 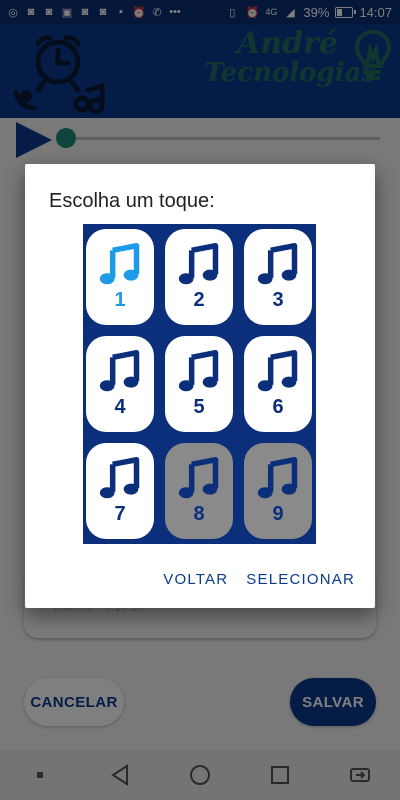 I want to click on dialog-actions: VOLTAR SELECIONAR, so click(x=259, y=579).